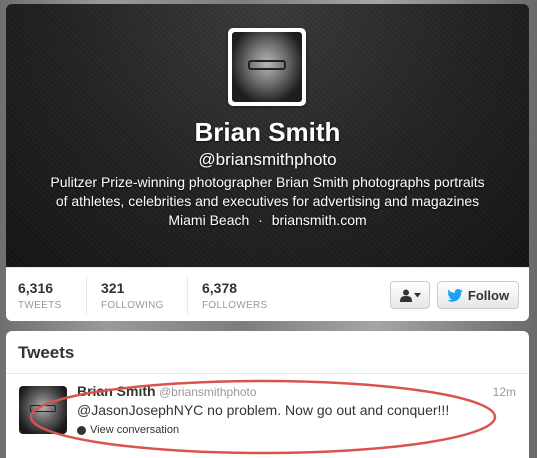 This screenshot has width=537, height=458. I want to click on avatar-photo, so click(267, 67).